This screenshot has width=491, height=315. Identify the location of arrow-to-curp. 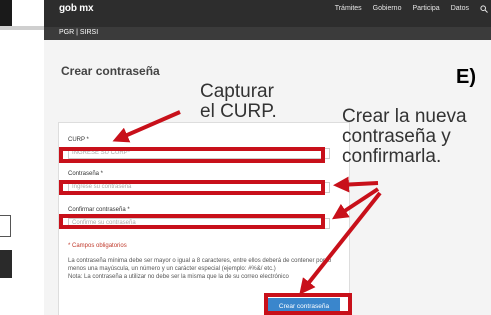
(146, 126).